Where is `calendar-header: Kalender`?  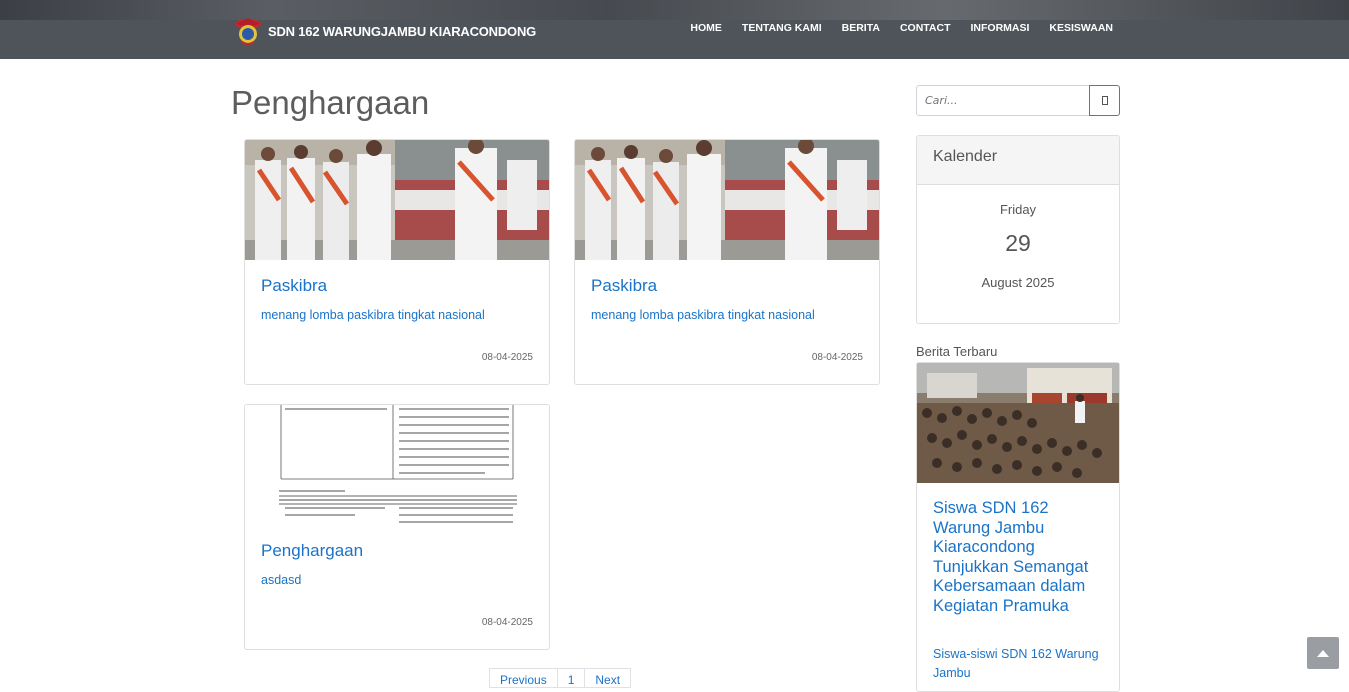 calendar-header: Kalender is located at coordinates (1018, 160).